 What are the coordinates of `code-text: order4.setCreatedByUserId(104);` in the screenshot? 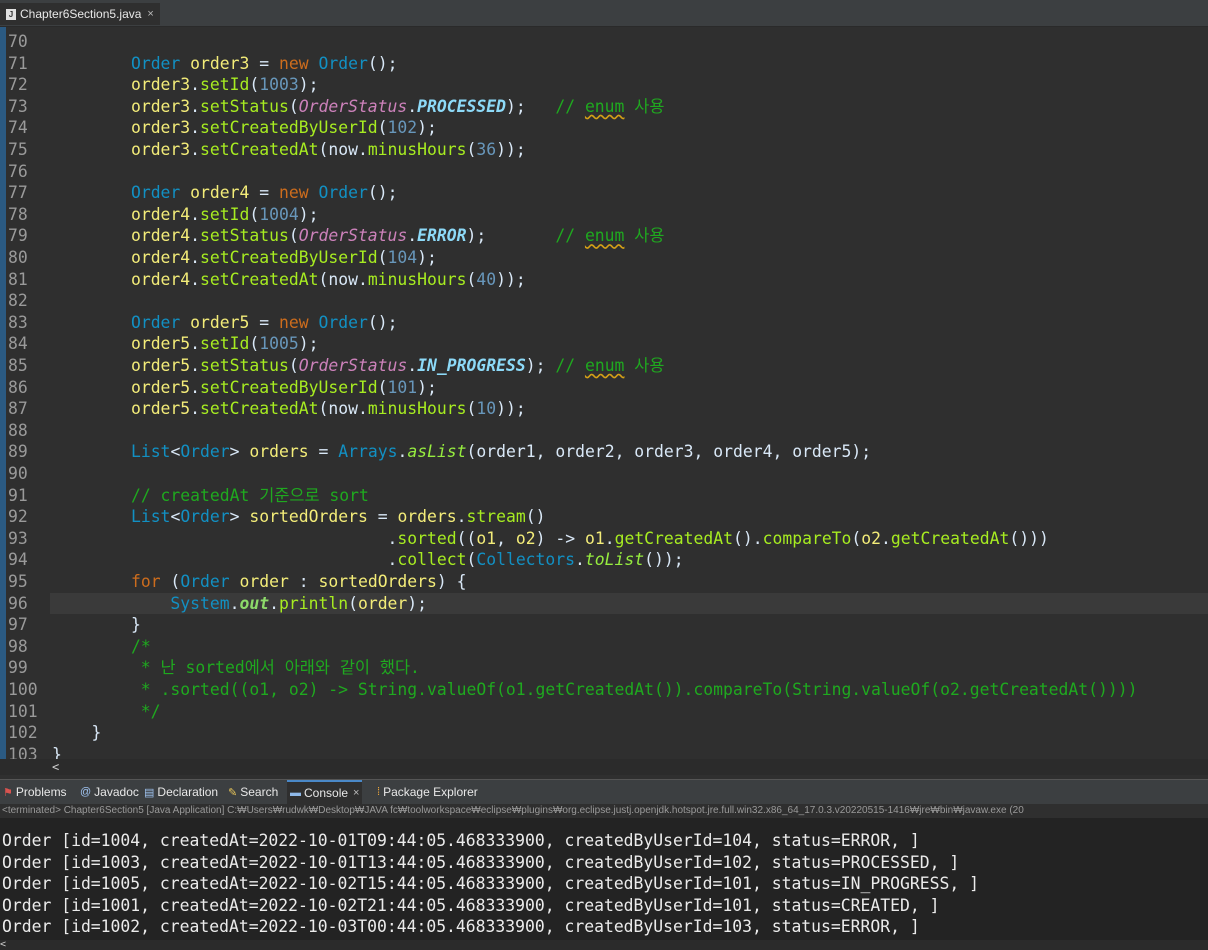 It's located at (283, 257).